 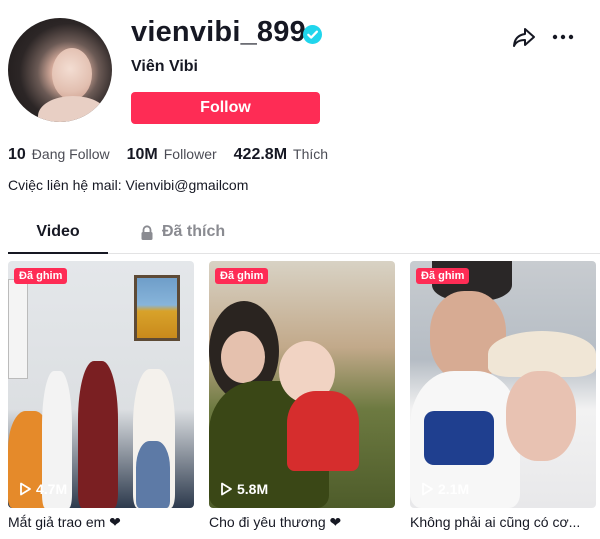 I want to click on avatar, so click(x=60, y=70).